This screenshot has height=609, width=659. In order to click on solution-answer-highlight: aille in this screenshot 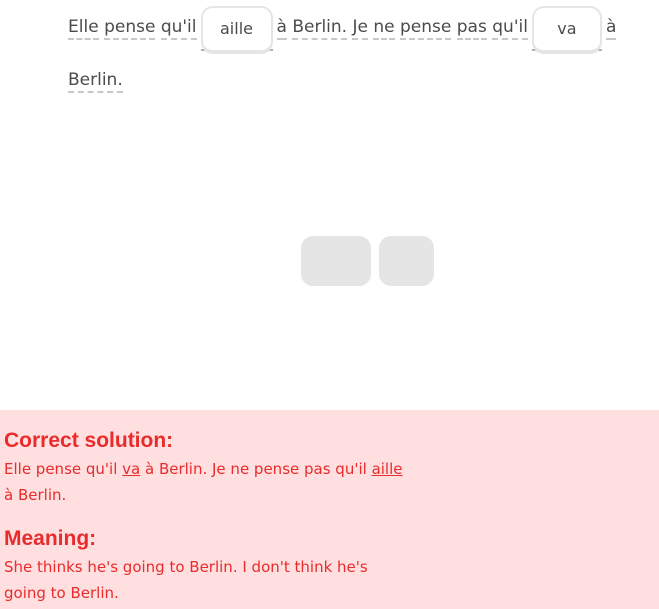, I will do `click(387, 469)`.